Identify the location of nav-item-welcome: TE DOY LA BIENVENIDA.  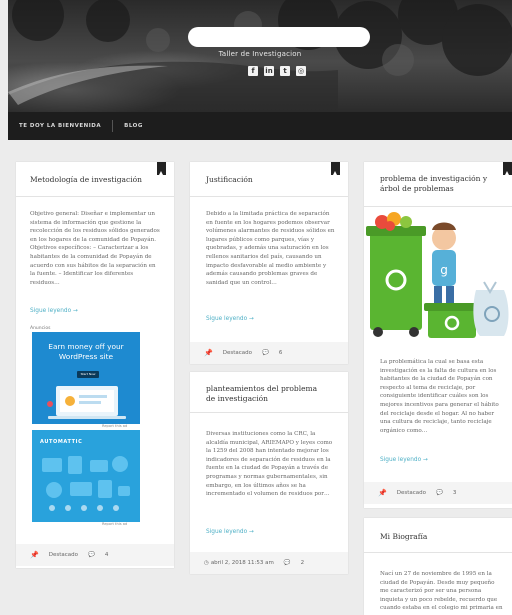
(60, 126).